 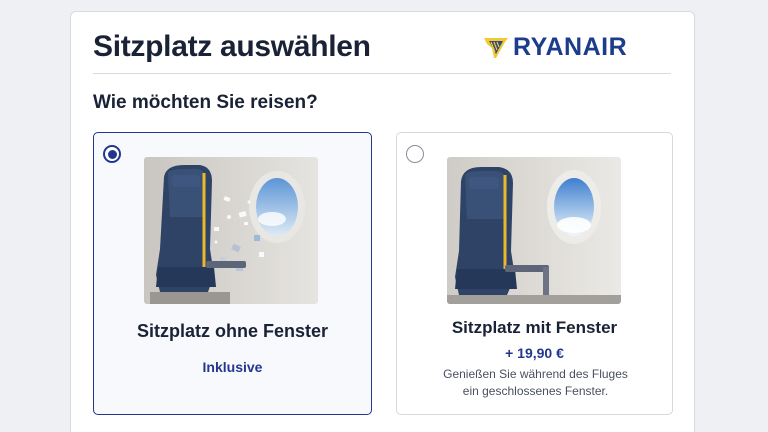 What do you see at coordinates (231, 230) in the screenshot?
I see `seat-broken-window-image` at bounding box center [231, 230].